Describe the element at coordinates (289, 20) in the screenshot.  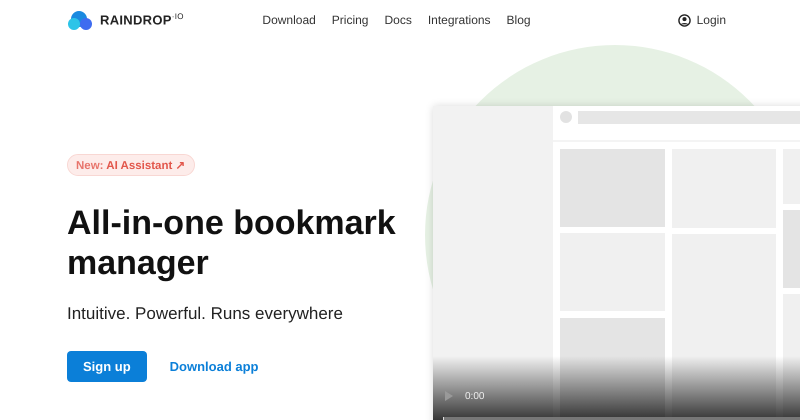
I see `nav-link: Download` at that location.